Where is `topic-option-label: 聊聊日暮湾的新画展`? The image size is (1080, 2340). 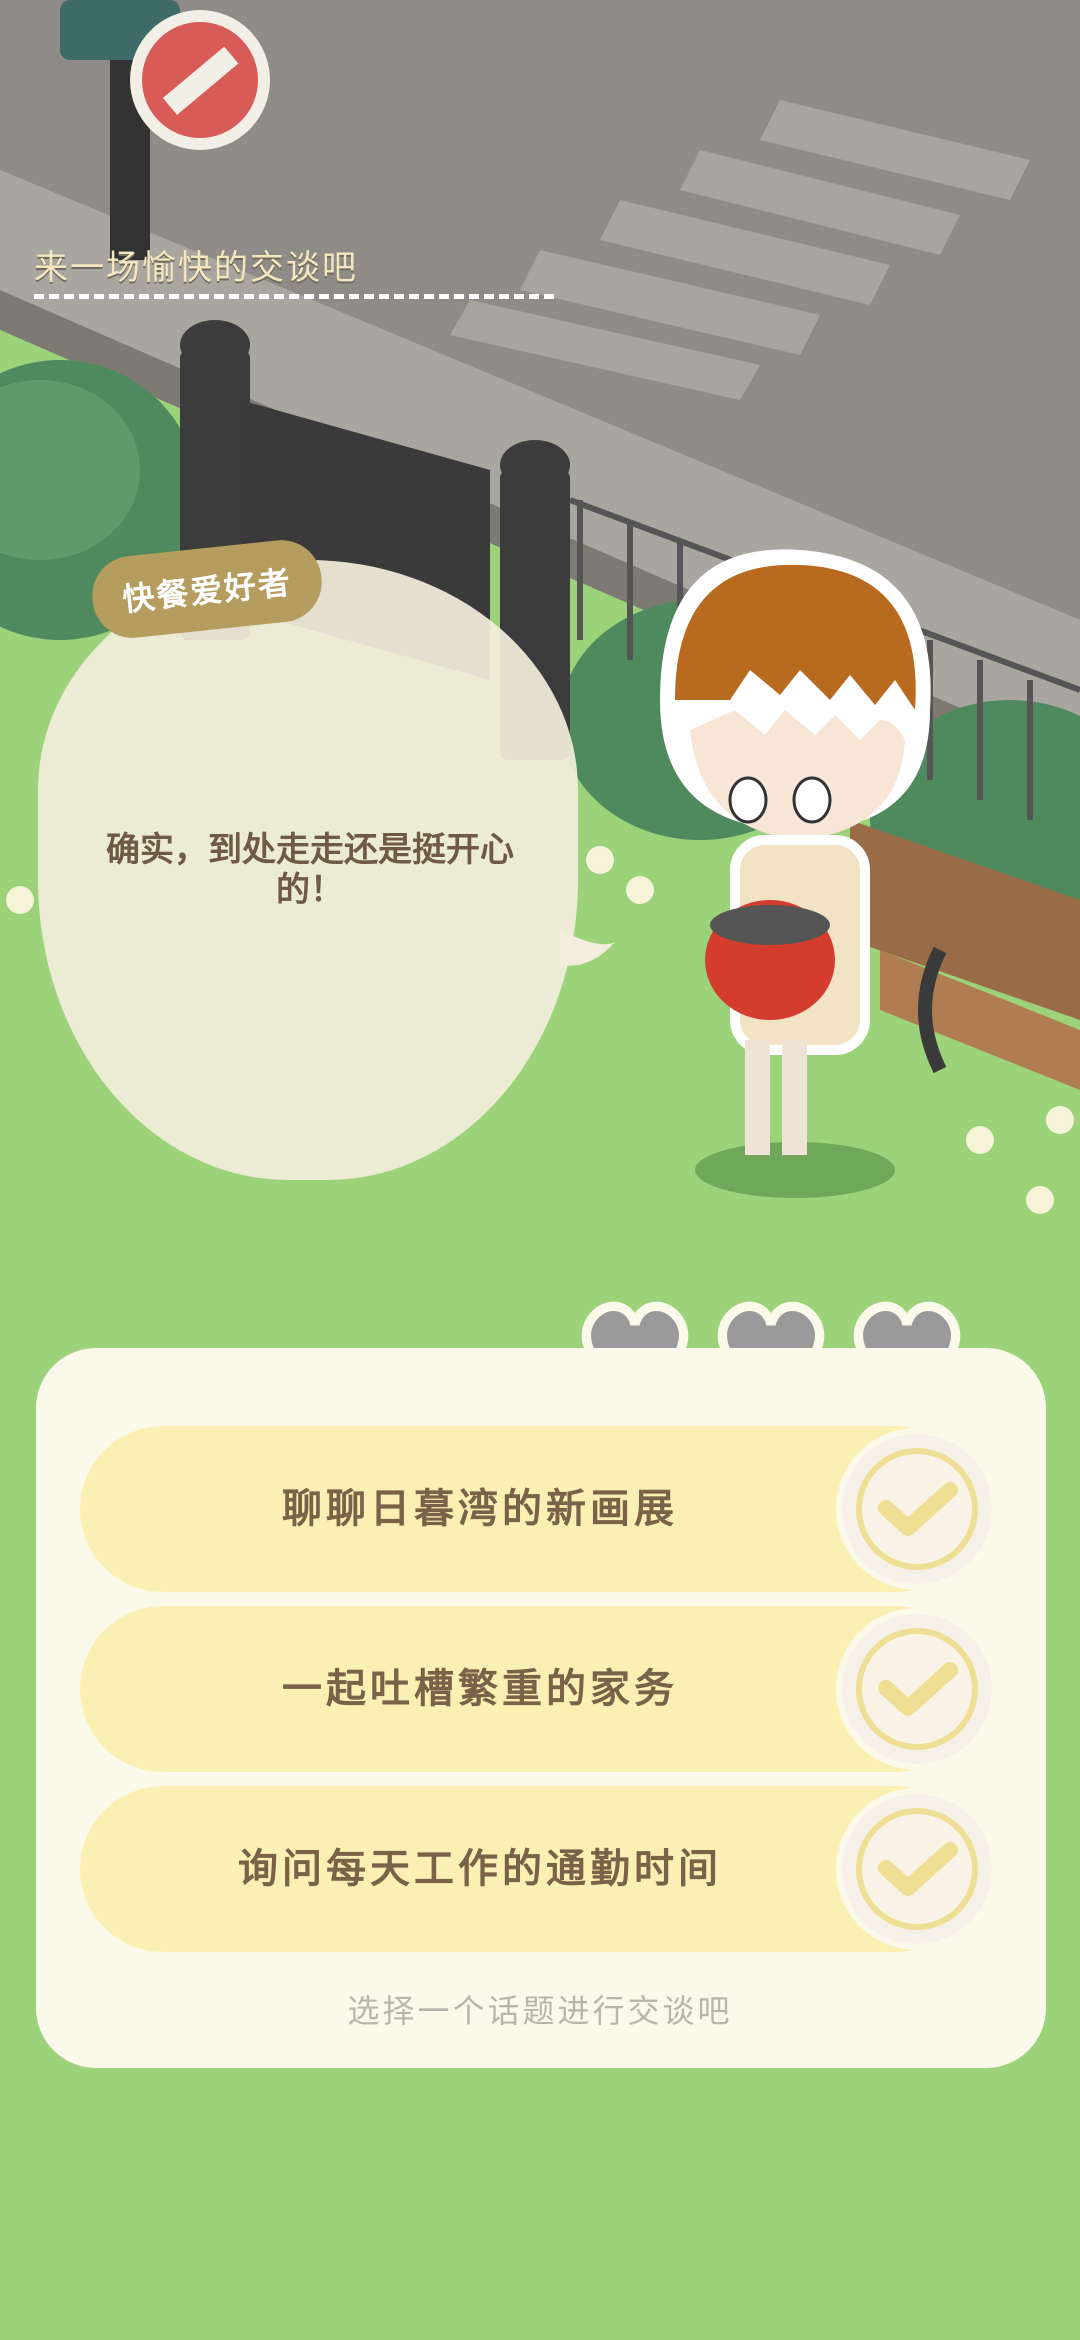
topic-option-label: 聊聊日暮湾的新画展 is located at coordinates (480, 1509).